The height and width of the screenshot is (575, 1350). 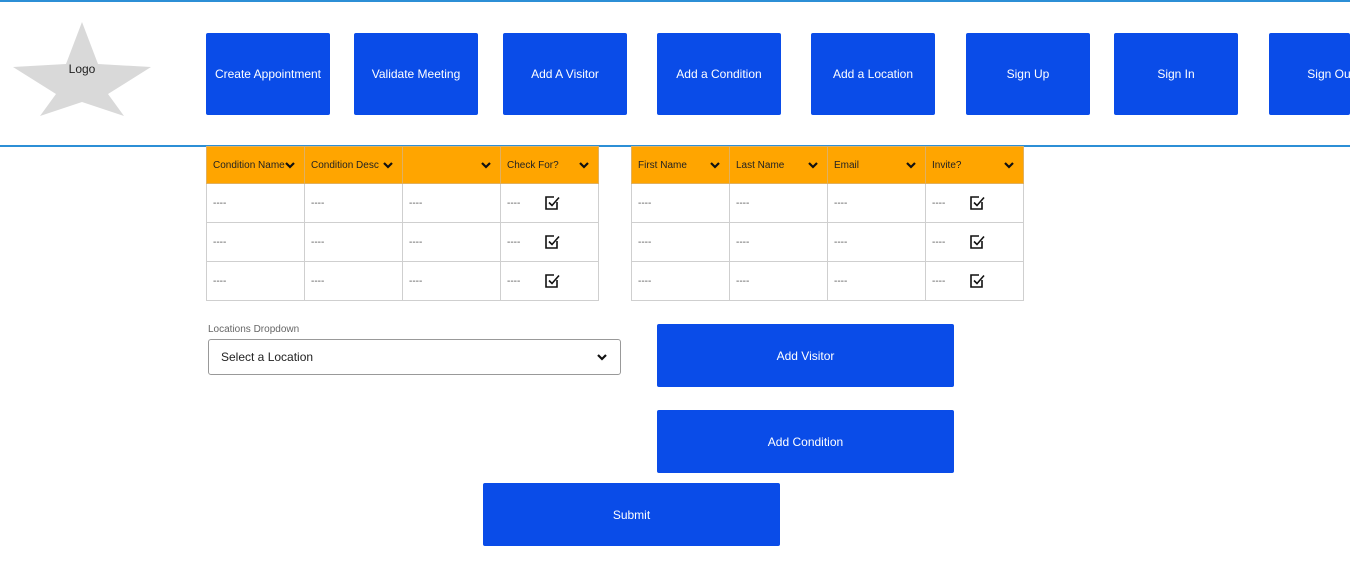 I want to click on sign-out-button: Sign Out, so click(x=1309, y=74).